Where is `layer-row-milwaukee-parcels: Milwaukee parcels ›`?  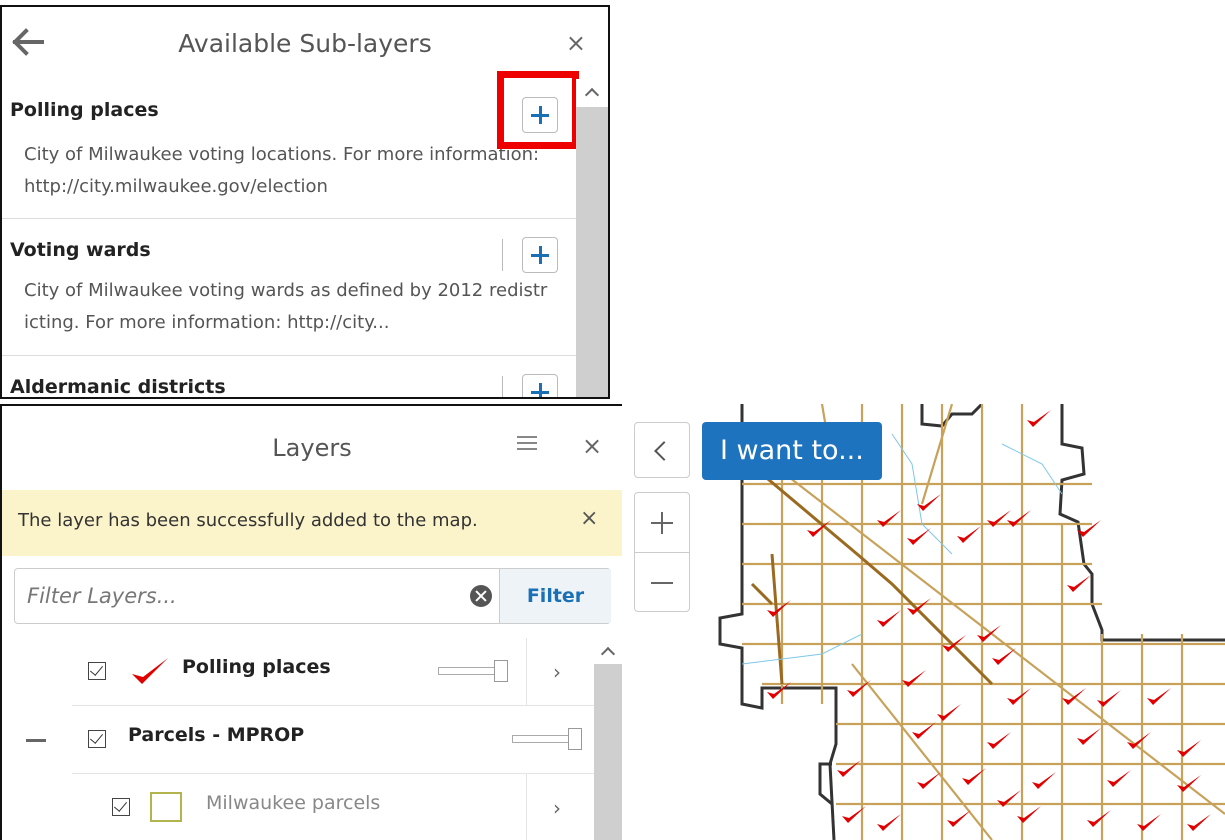 layer-row-milwaukee-parcels: Milwaukee parcels › is located at coordinates (346, 807).